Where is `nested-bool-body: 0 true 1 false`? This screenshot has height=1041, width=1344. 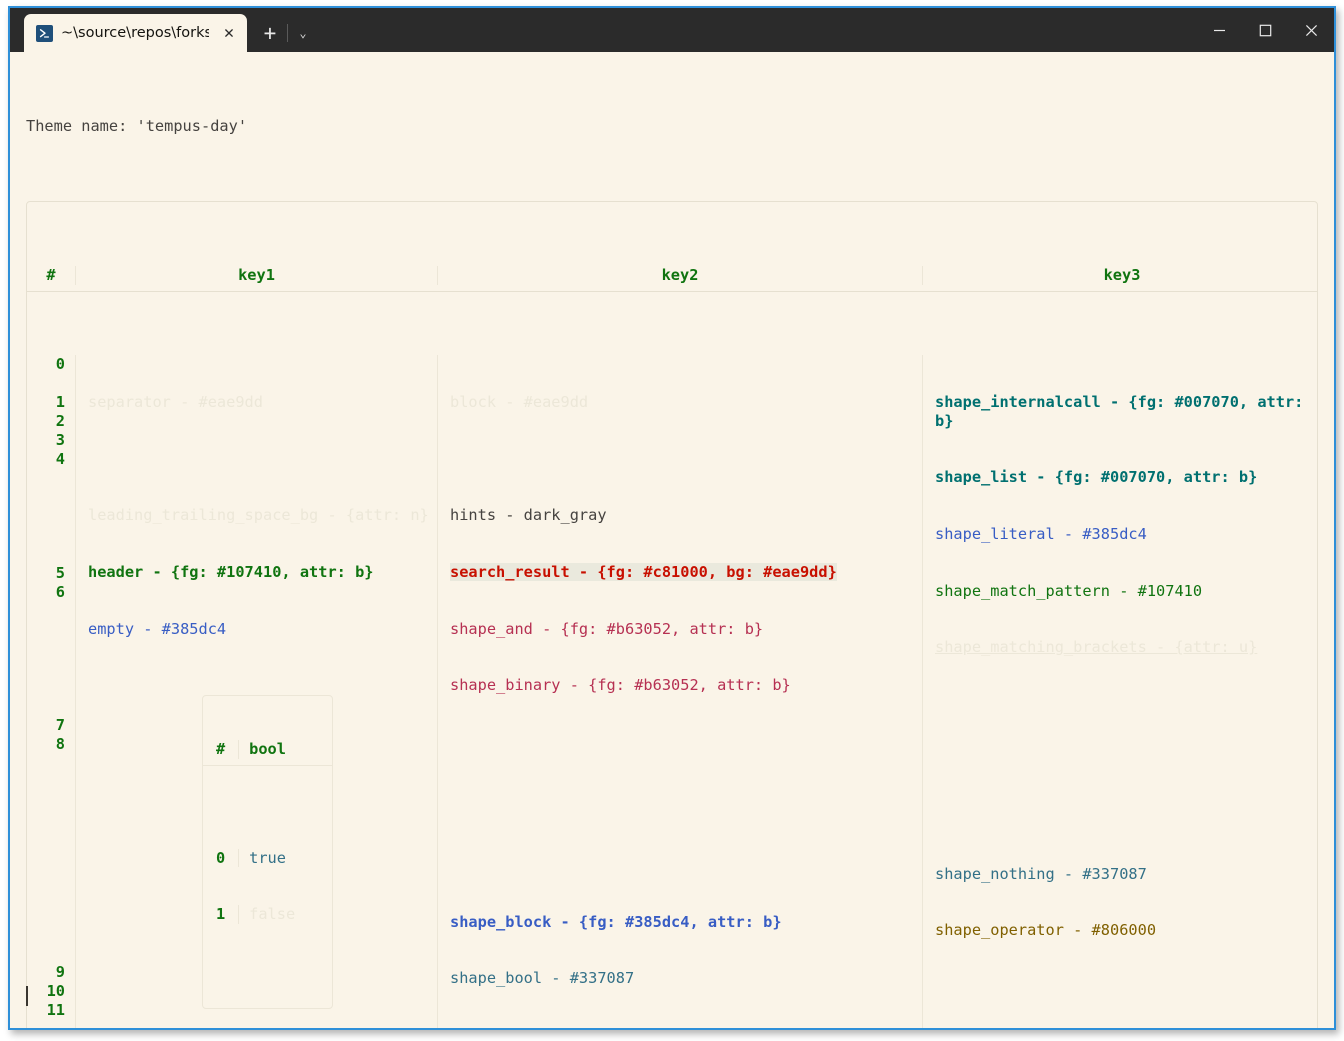 nested-bool-body: 0 true 1 false is located at coordinates (267, 887).